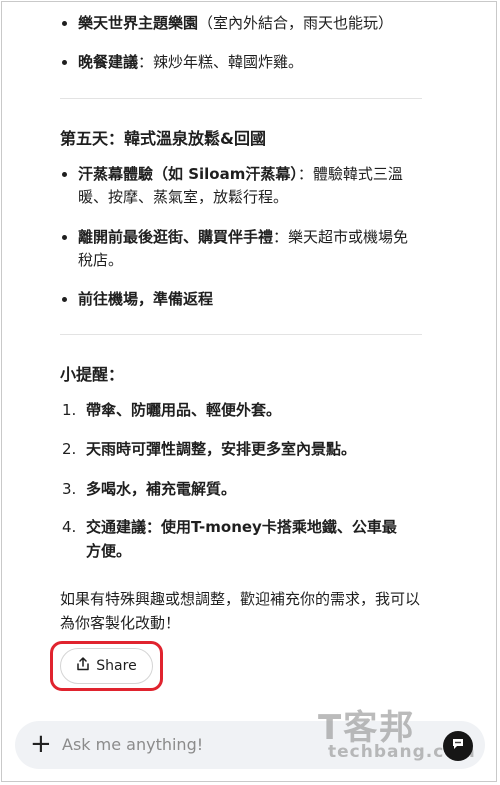 The image size is (500, 785). I want to click on share-label: Share, so click(116, 666).